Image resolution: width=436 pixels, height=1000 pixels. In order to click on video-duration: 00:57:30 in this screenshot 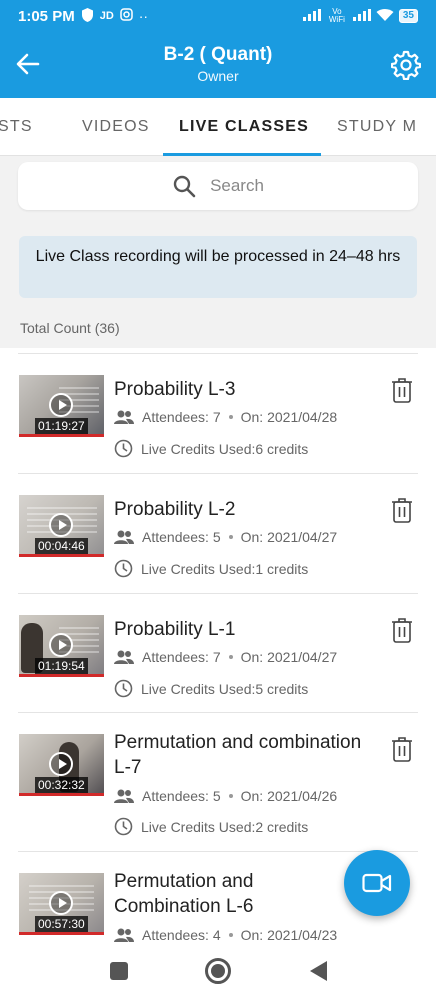, I will do `click(61, 924)`.